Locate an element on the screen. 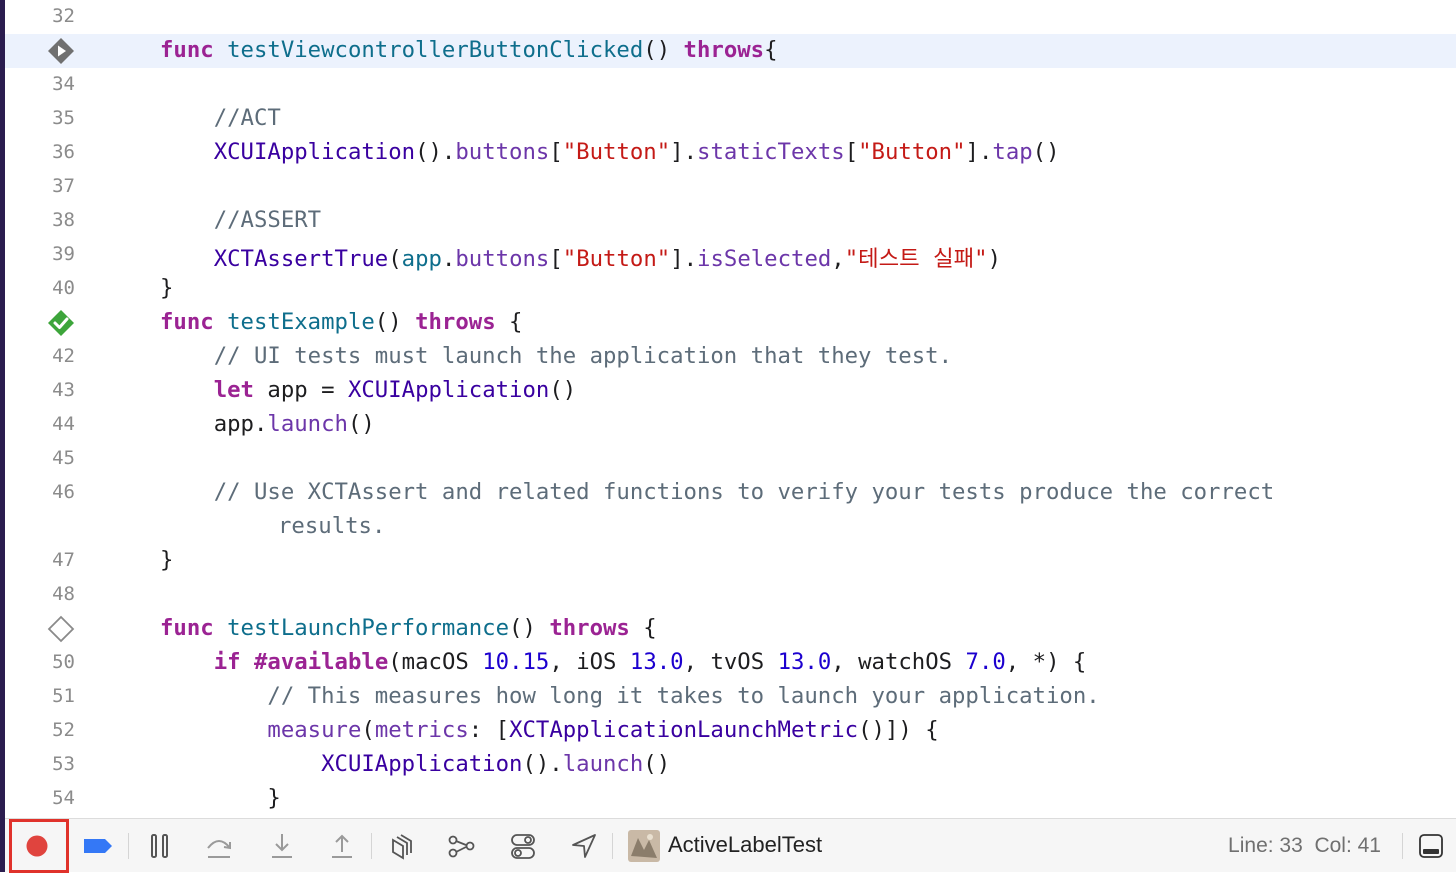 This screenshot has height=873, width=1456. test-passed-icon is located at coordinates (61, 323).